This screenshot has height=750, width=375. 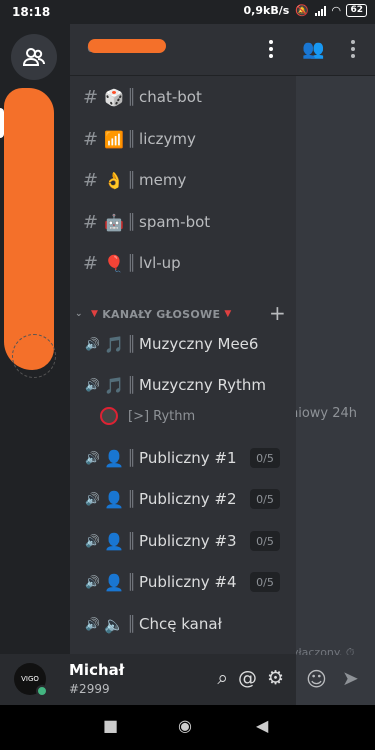 I want to click on channel-name: Publiczny #2, so click(x=188, y=499).